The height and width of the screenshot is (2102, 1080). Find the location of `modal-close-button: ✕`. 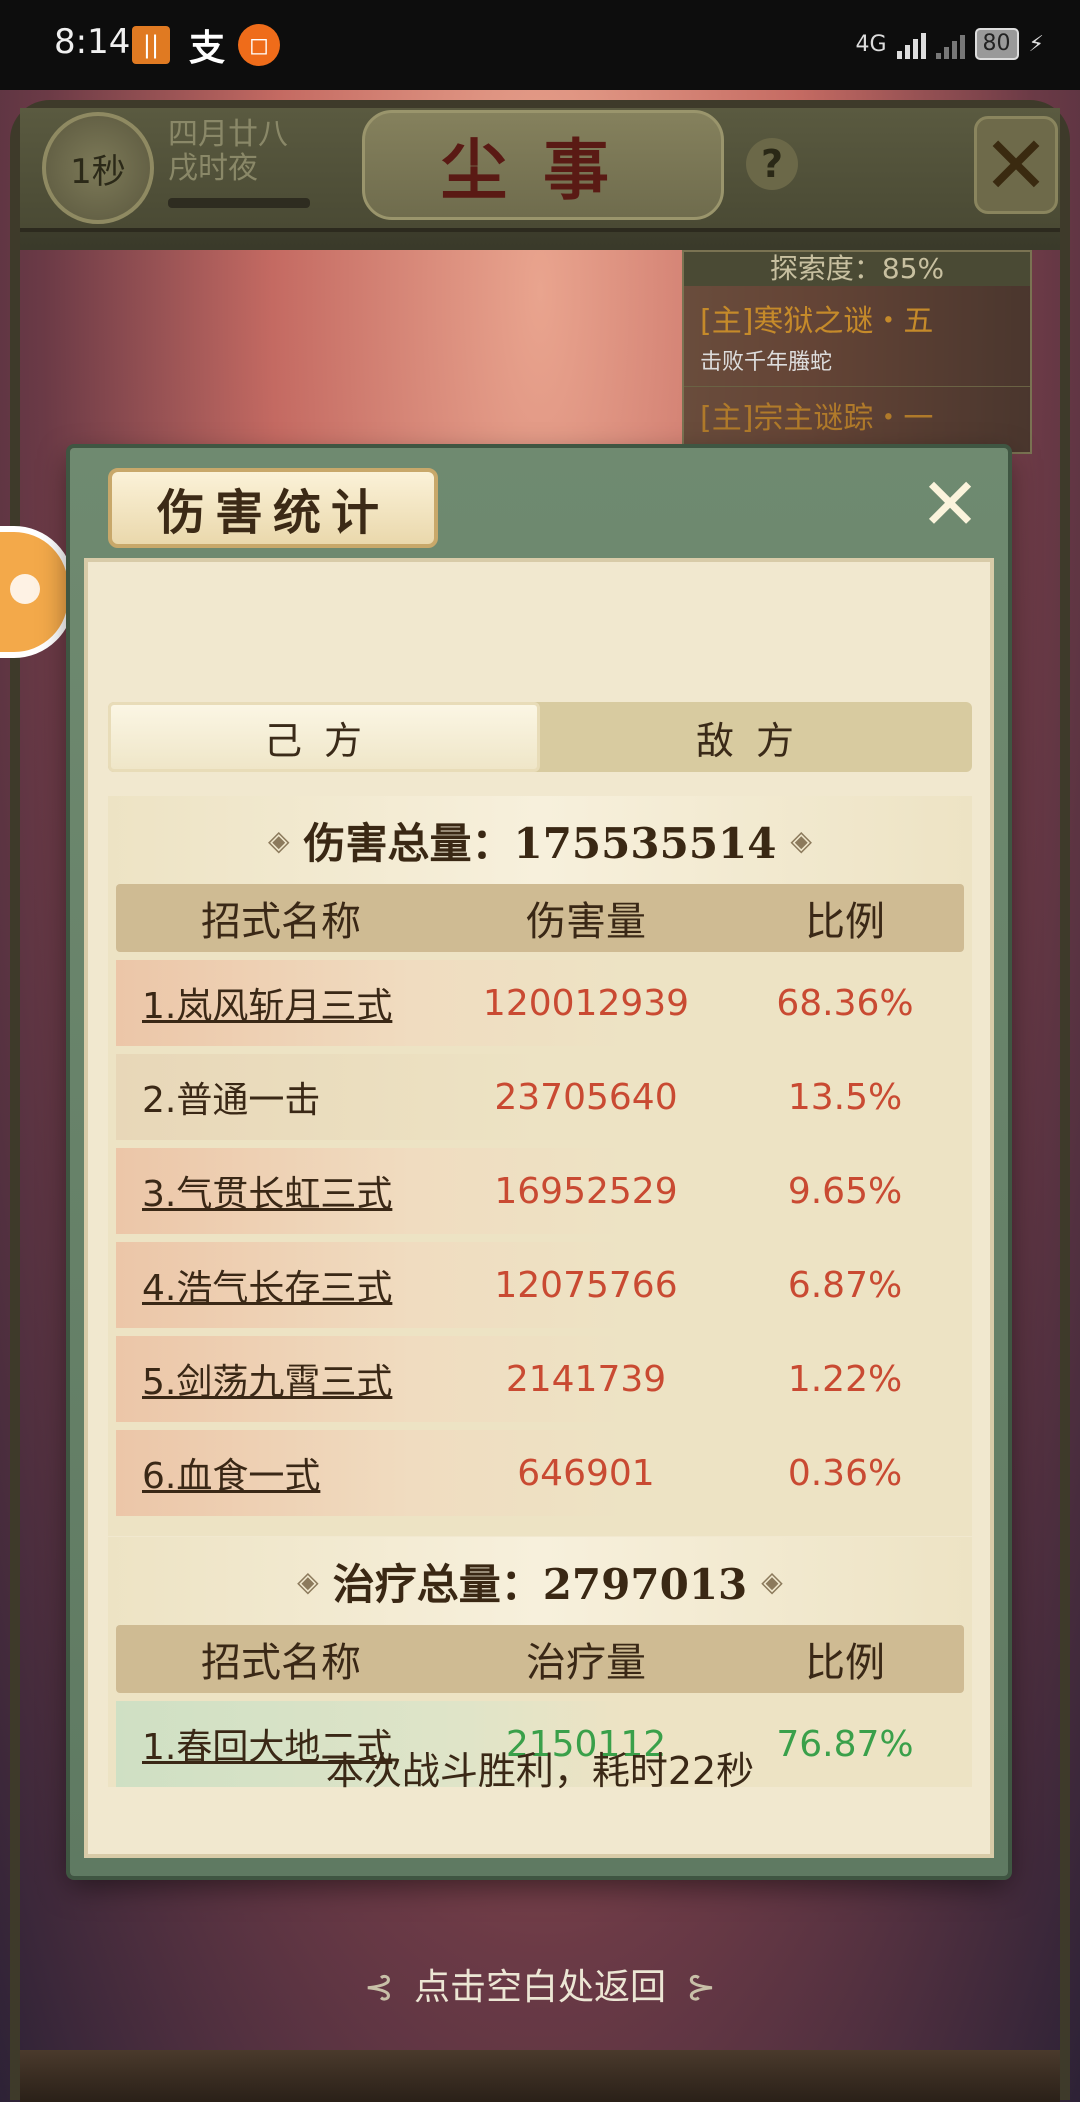

modal-close-button: ✕ is located at coordinates (950, 504).